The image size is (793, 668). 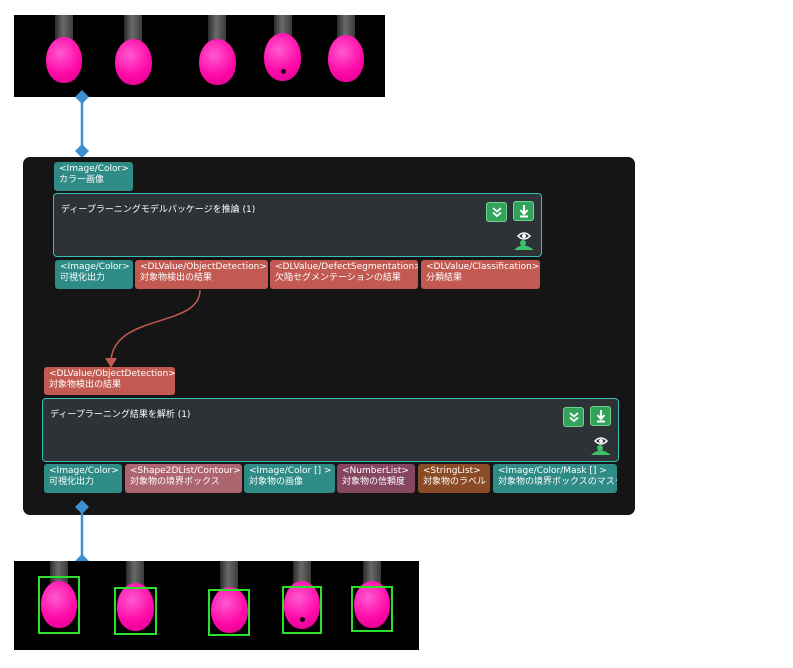 I want to click on connector-top, so click(x=82, y=124).